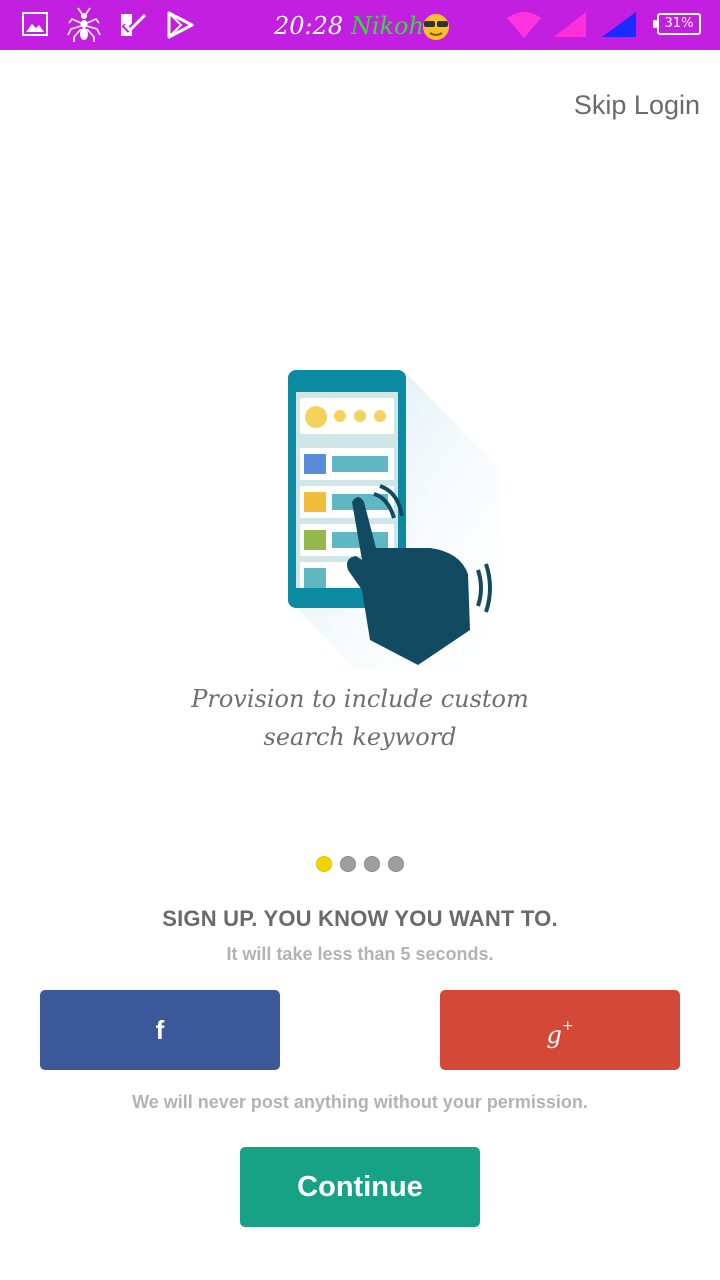 This screenshot has width=720, height=1280. What do you see at coordinates (524, 25) in the screenshot?
I see `wifi-icon` at bounding box center [524, 25].